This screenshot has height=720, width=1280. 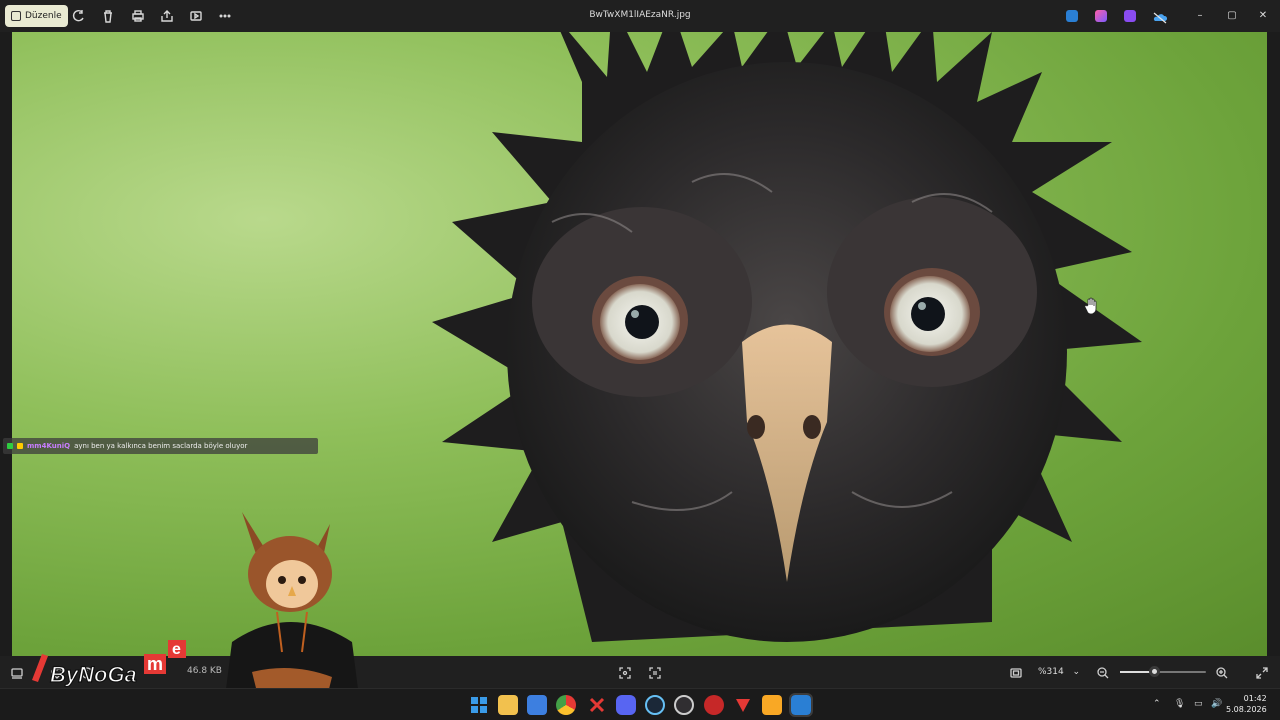 What do you see at coordinates (10, 446) in the screenshot?
I see `chat-badge-icon` at bounding box center [10, 446].